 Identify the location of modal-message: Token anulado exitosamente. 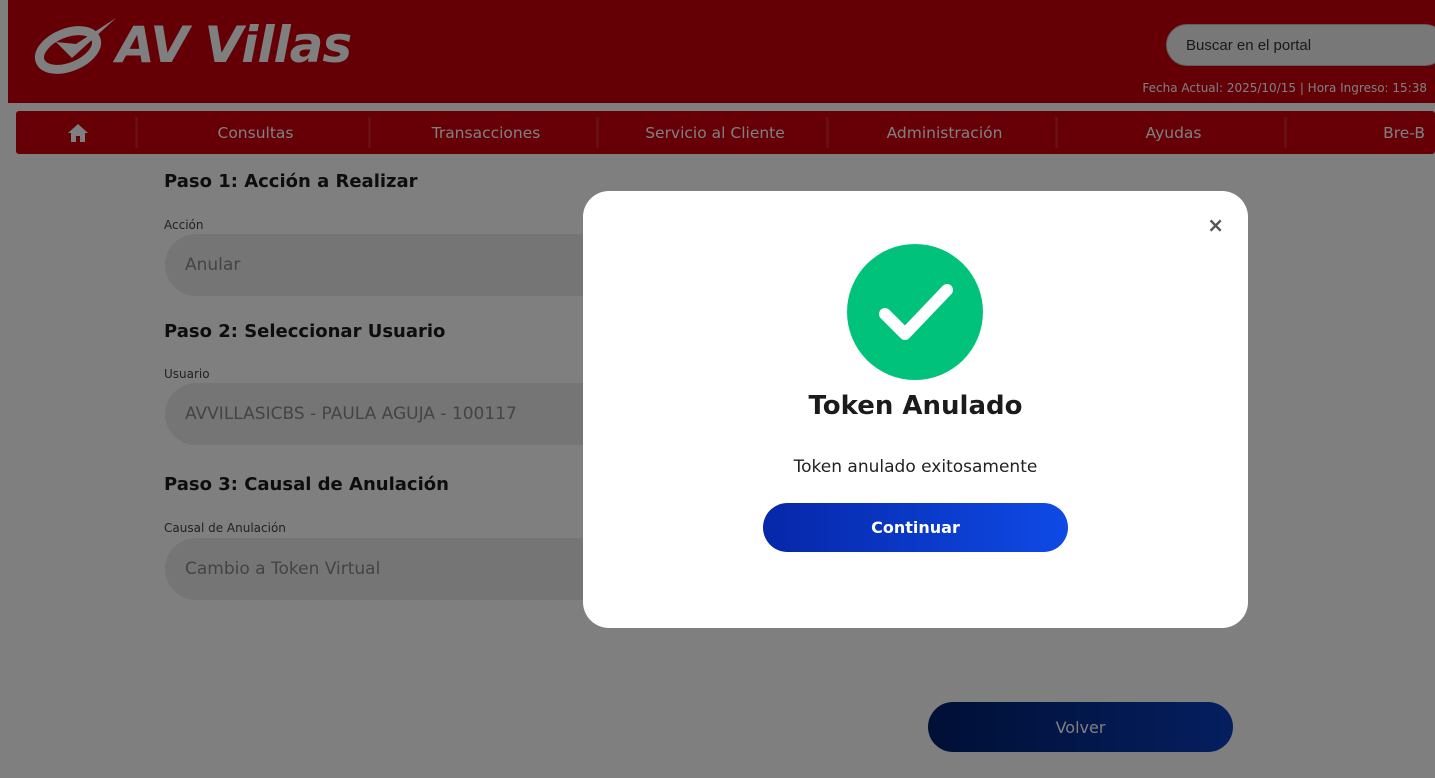
(915, 467).